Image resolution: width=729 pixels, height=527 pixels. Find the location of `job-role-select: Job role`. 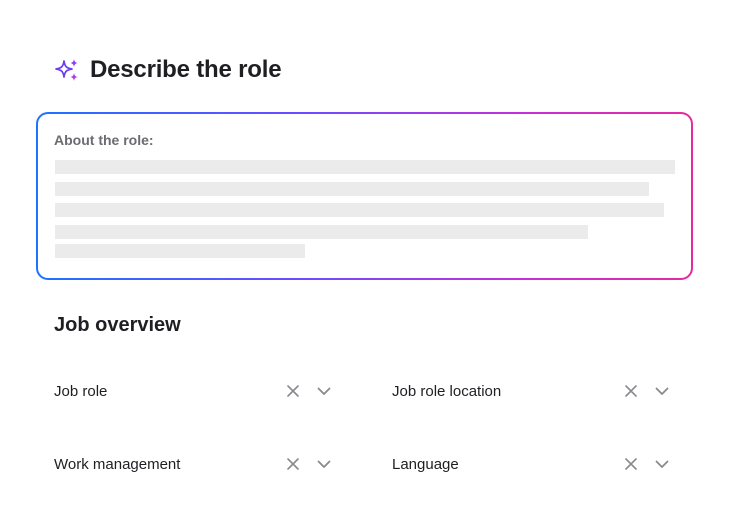

job-role-select: Job role is located at coordinates (193, 391).